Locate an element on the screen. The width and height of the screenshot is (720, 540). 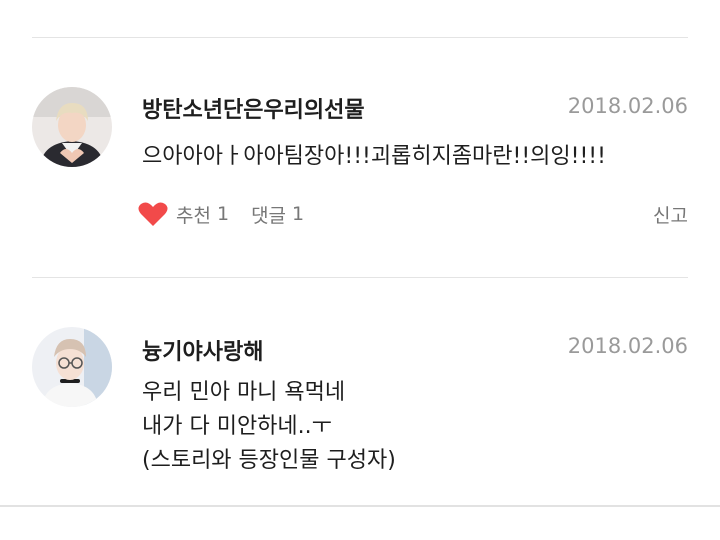
reply-label: 댓글 is located at coordinates (268, 214).